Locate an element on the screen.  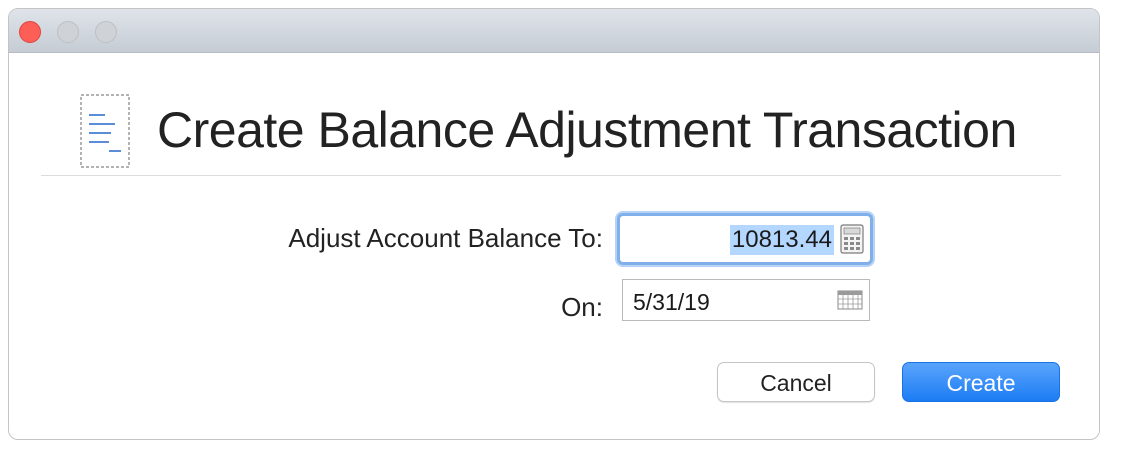
receipt-icon is located at coordinates (105, 131).